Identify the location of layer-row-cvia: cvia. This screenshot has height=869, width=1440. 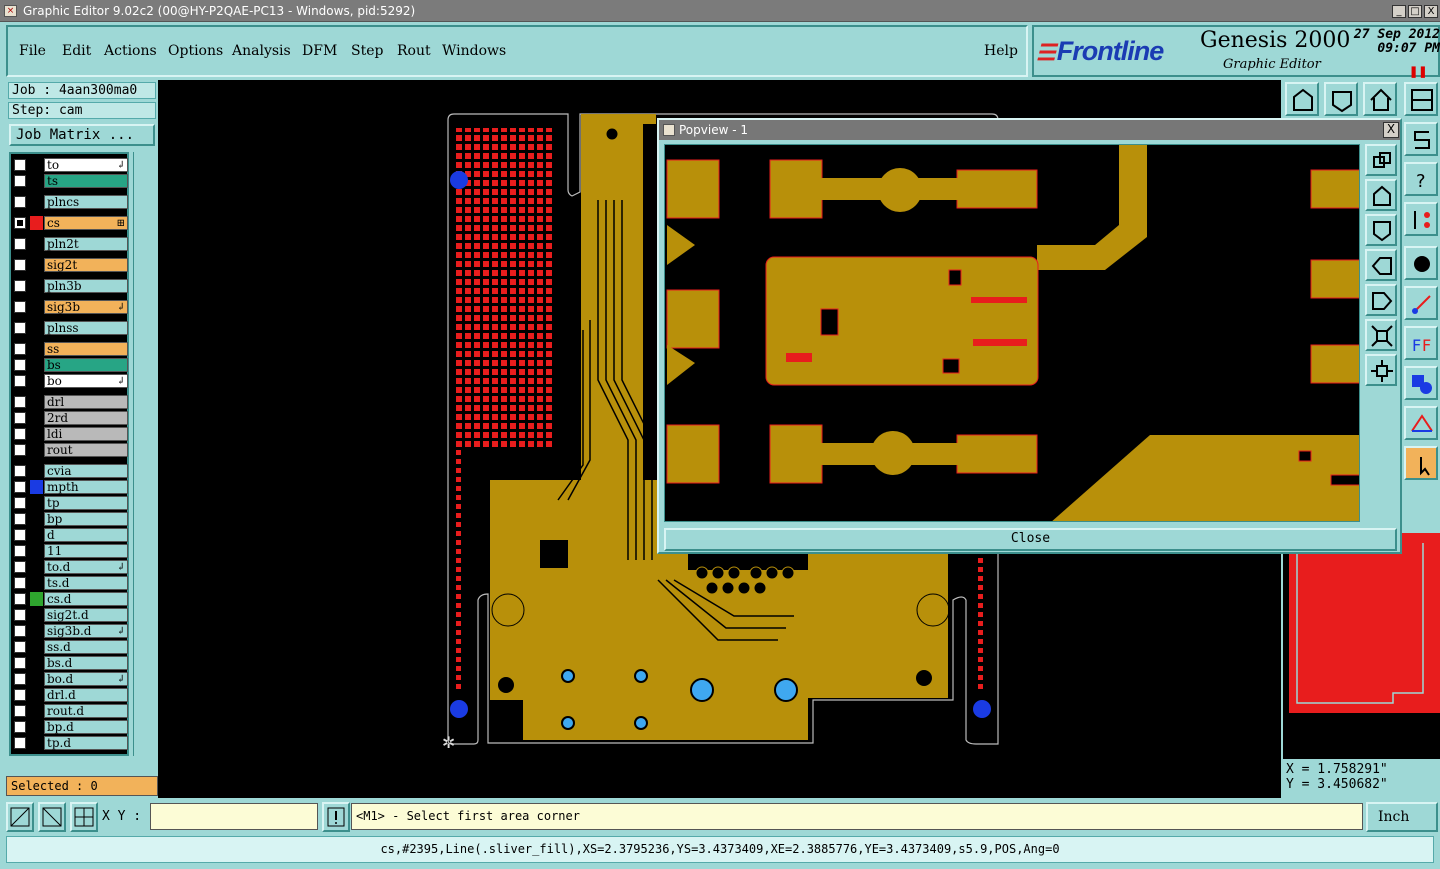
(71, 471).